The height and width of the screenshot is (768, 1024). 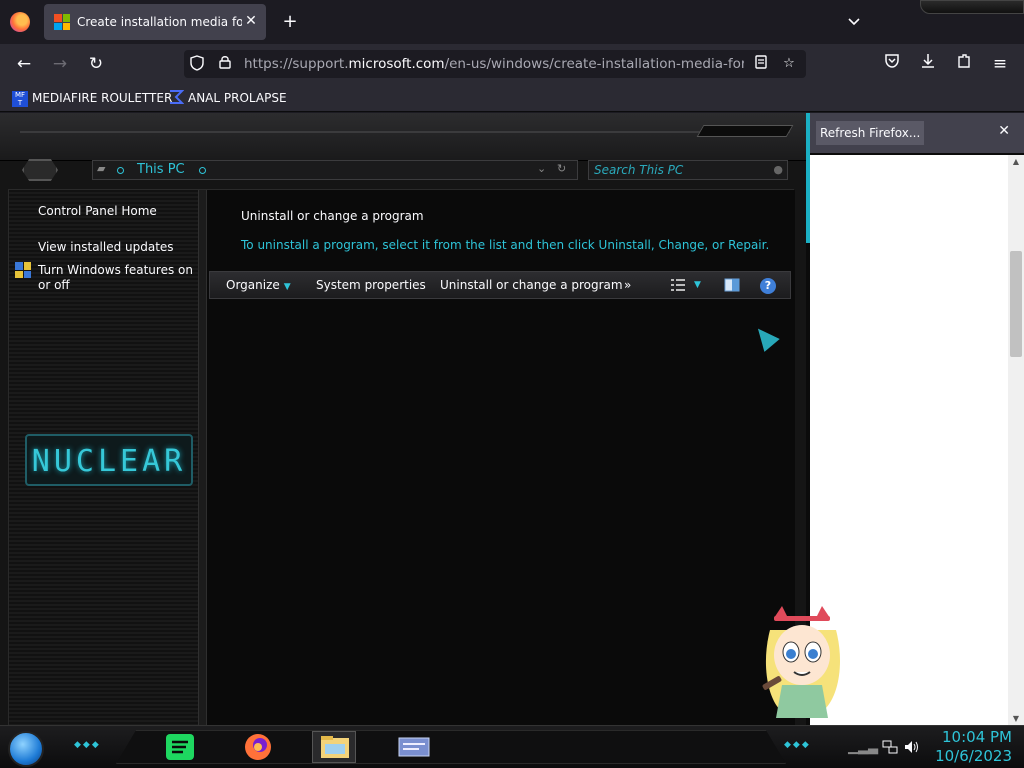 I want to click on more-commands-button: », so click(x=627, y=285).